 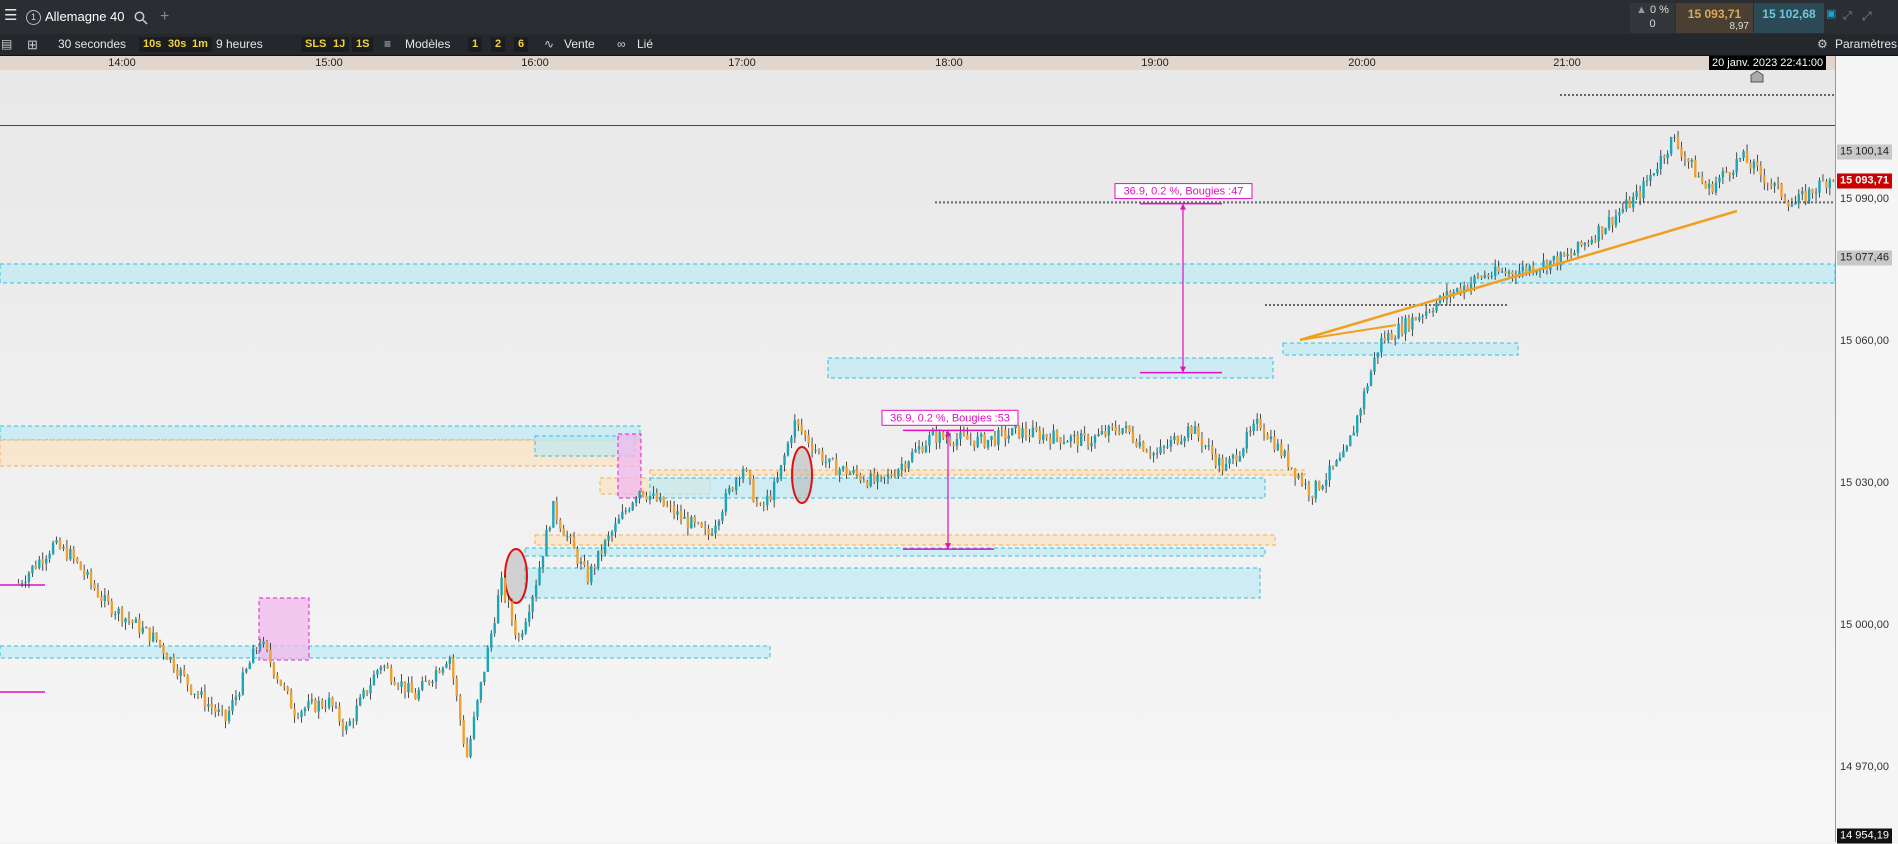 What do you see at coordinates (387, 44) in the screenshot?
I see `templates-icon: ≡` at bounding box center [387, 44].